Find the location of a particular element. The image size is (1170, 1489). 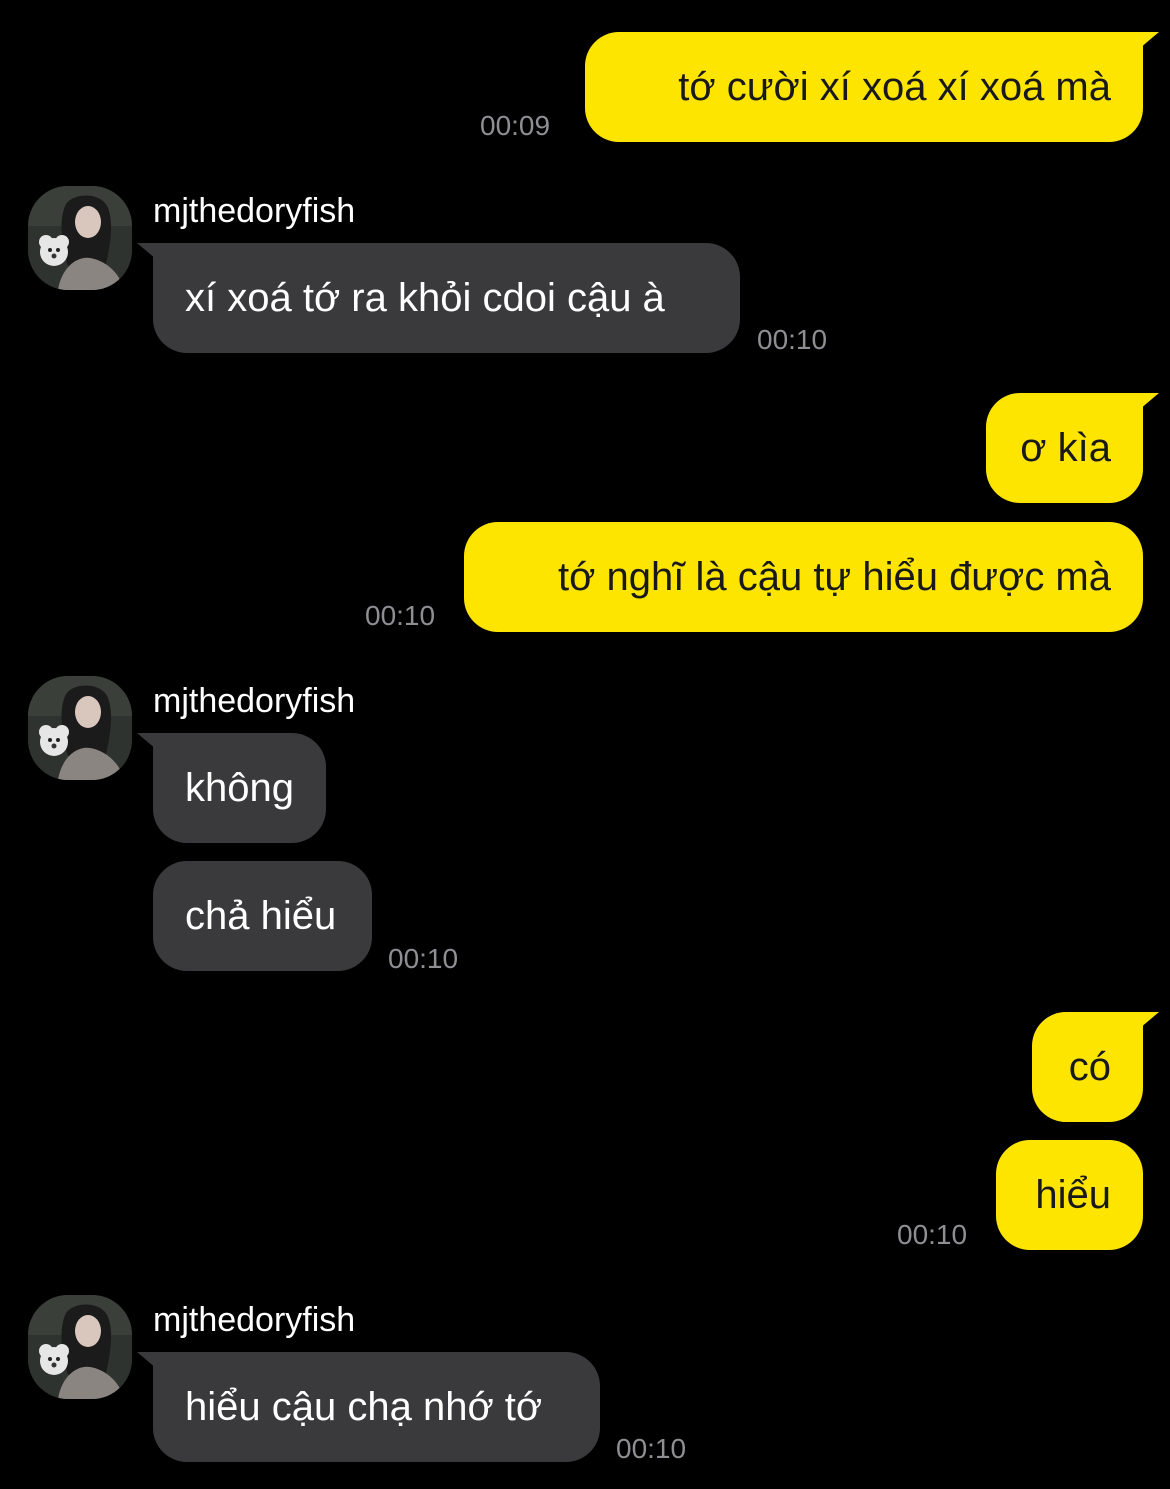

outgoing-message-bubble: có is located at coordinates (1095, 1067).